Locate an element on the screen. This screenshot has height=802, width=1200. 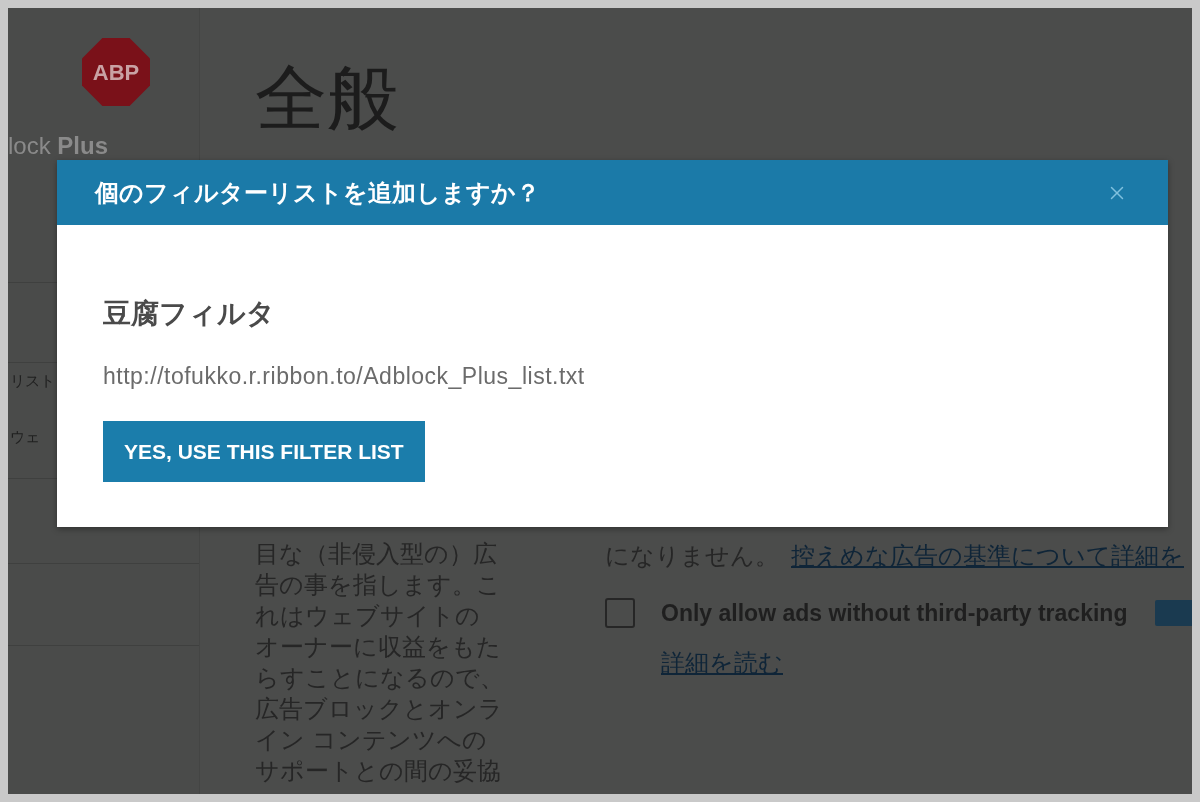
read-more-link: 詳細を読む is located at coordinates (722, 662).